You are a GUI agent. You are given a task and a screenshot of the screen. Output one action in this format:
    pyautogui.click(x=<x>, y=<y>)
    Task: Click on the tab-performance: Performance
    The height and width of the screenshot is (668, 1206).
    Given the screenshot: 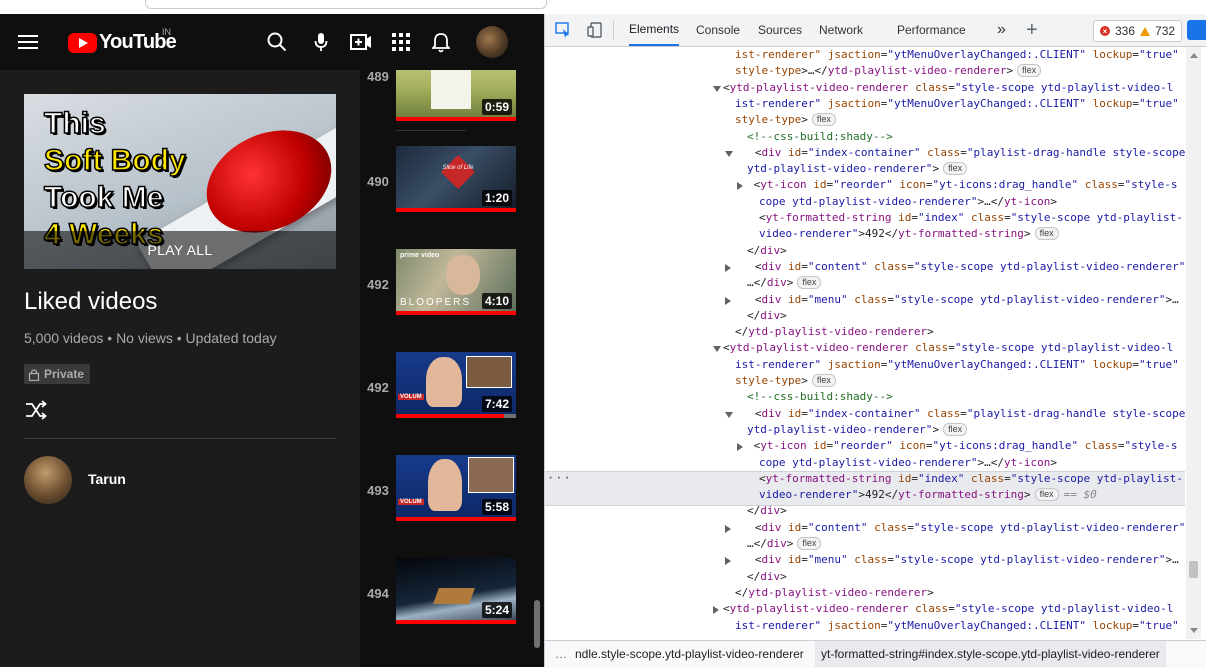 What is the action you would take?
    pyautogui.click(x=931, y=30)
    